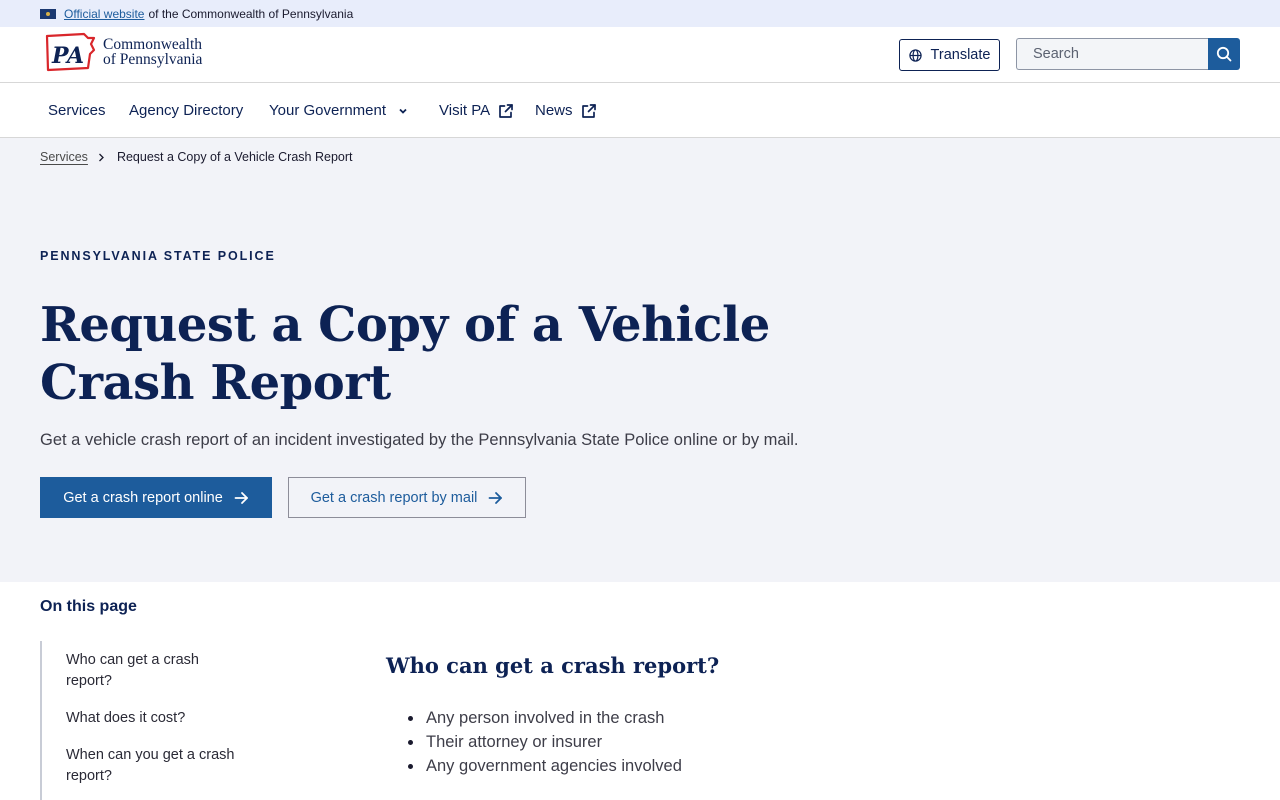 This screenshot has width=1280, height=800. I want to click on breadcrumb-current: Request a Copy of a Vehicle Crash Report, so click(234, 157).